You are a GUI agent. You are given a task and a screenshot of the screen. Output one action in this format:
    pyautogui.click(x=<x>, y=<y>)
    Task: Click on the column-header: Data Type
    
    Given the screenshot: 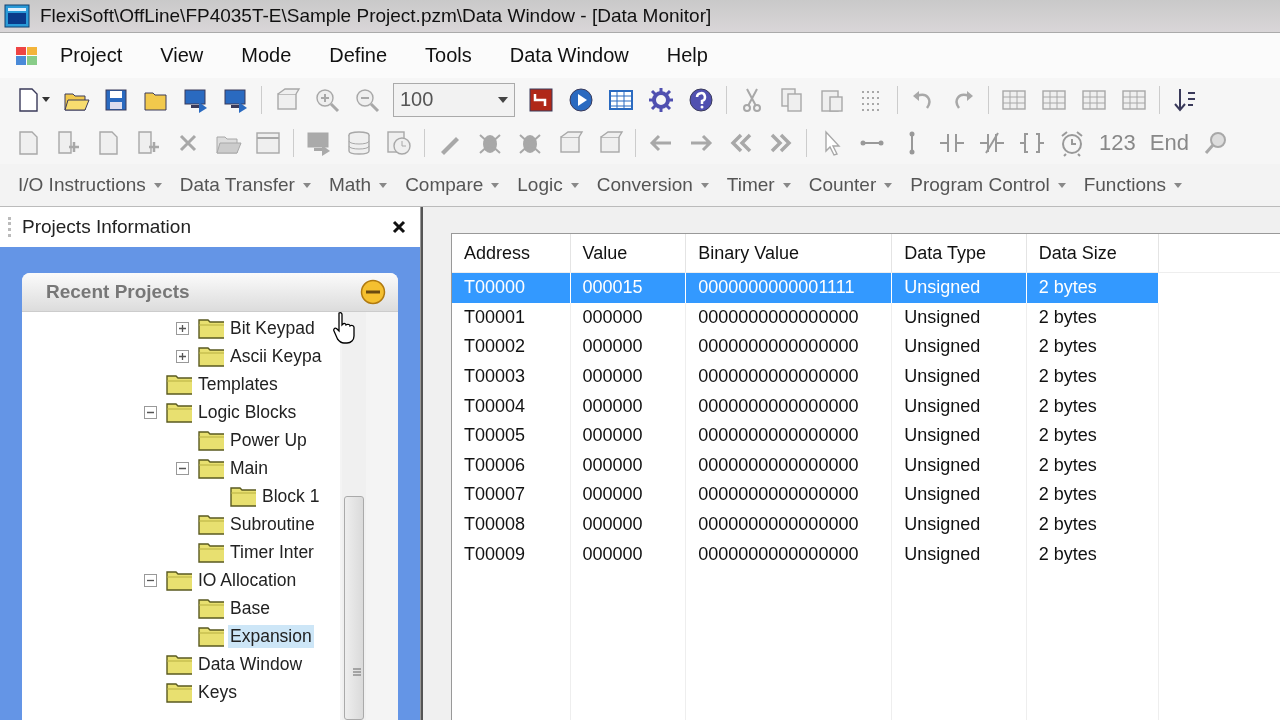 What is the action you would take?
    pyautogui.click(x=959, y=253)
    